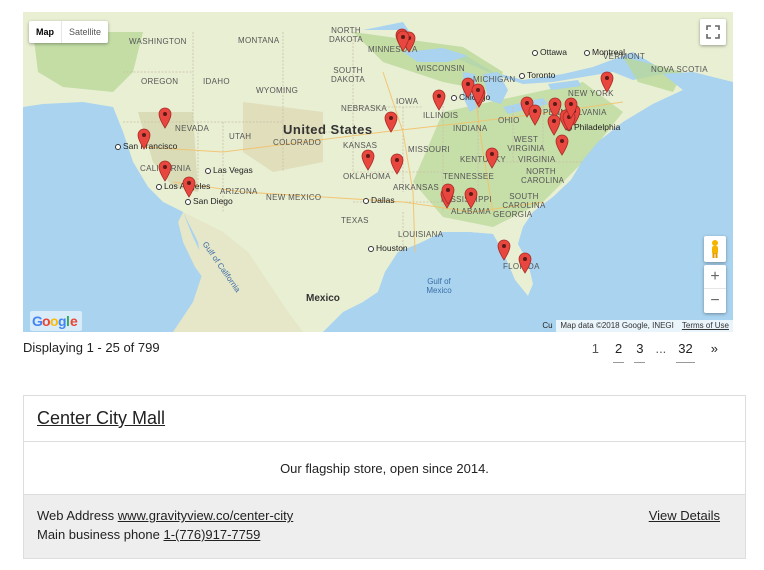  I want to click on zoom-in-button: +, so click(715, 277).